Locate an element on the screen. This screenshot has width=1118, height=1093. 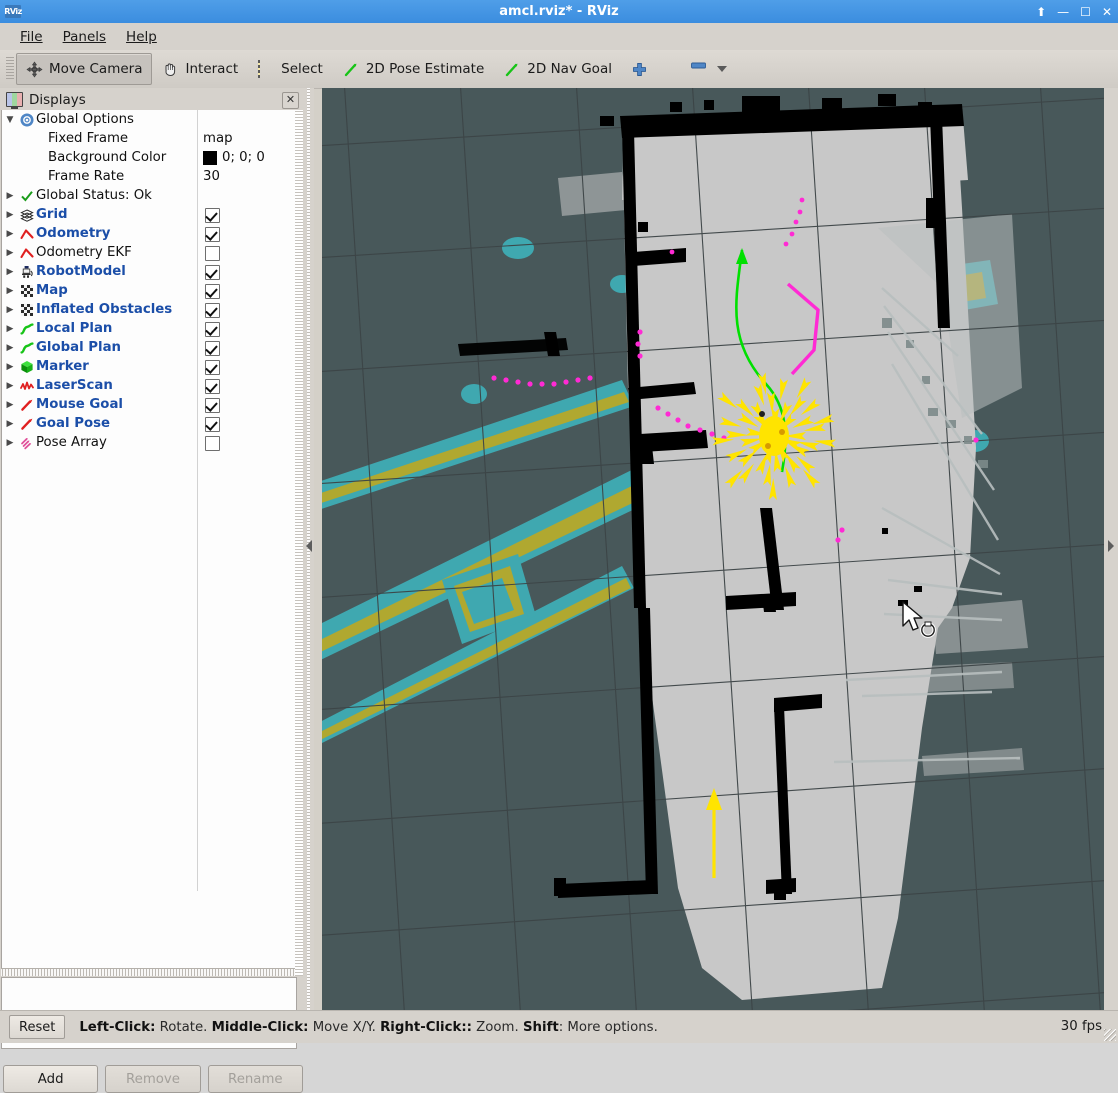
tool-move-camera: Move Camera is located at coordinates (84, 69).